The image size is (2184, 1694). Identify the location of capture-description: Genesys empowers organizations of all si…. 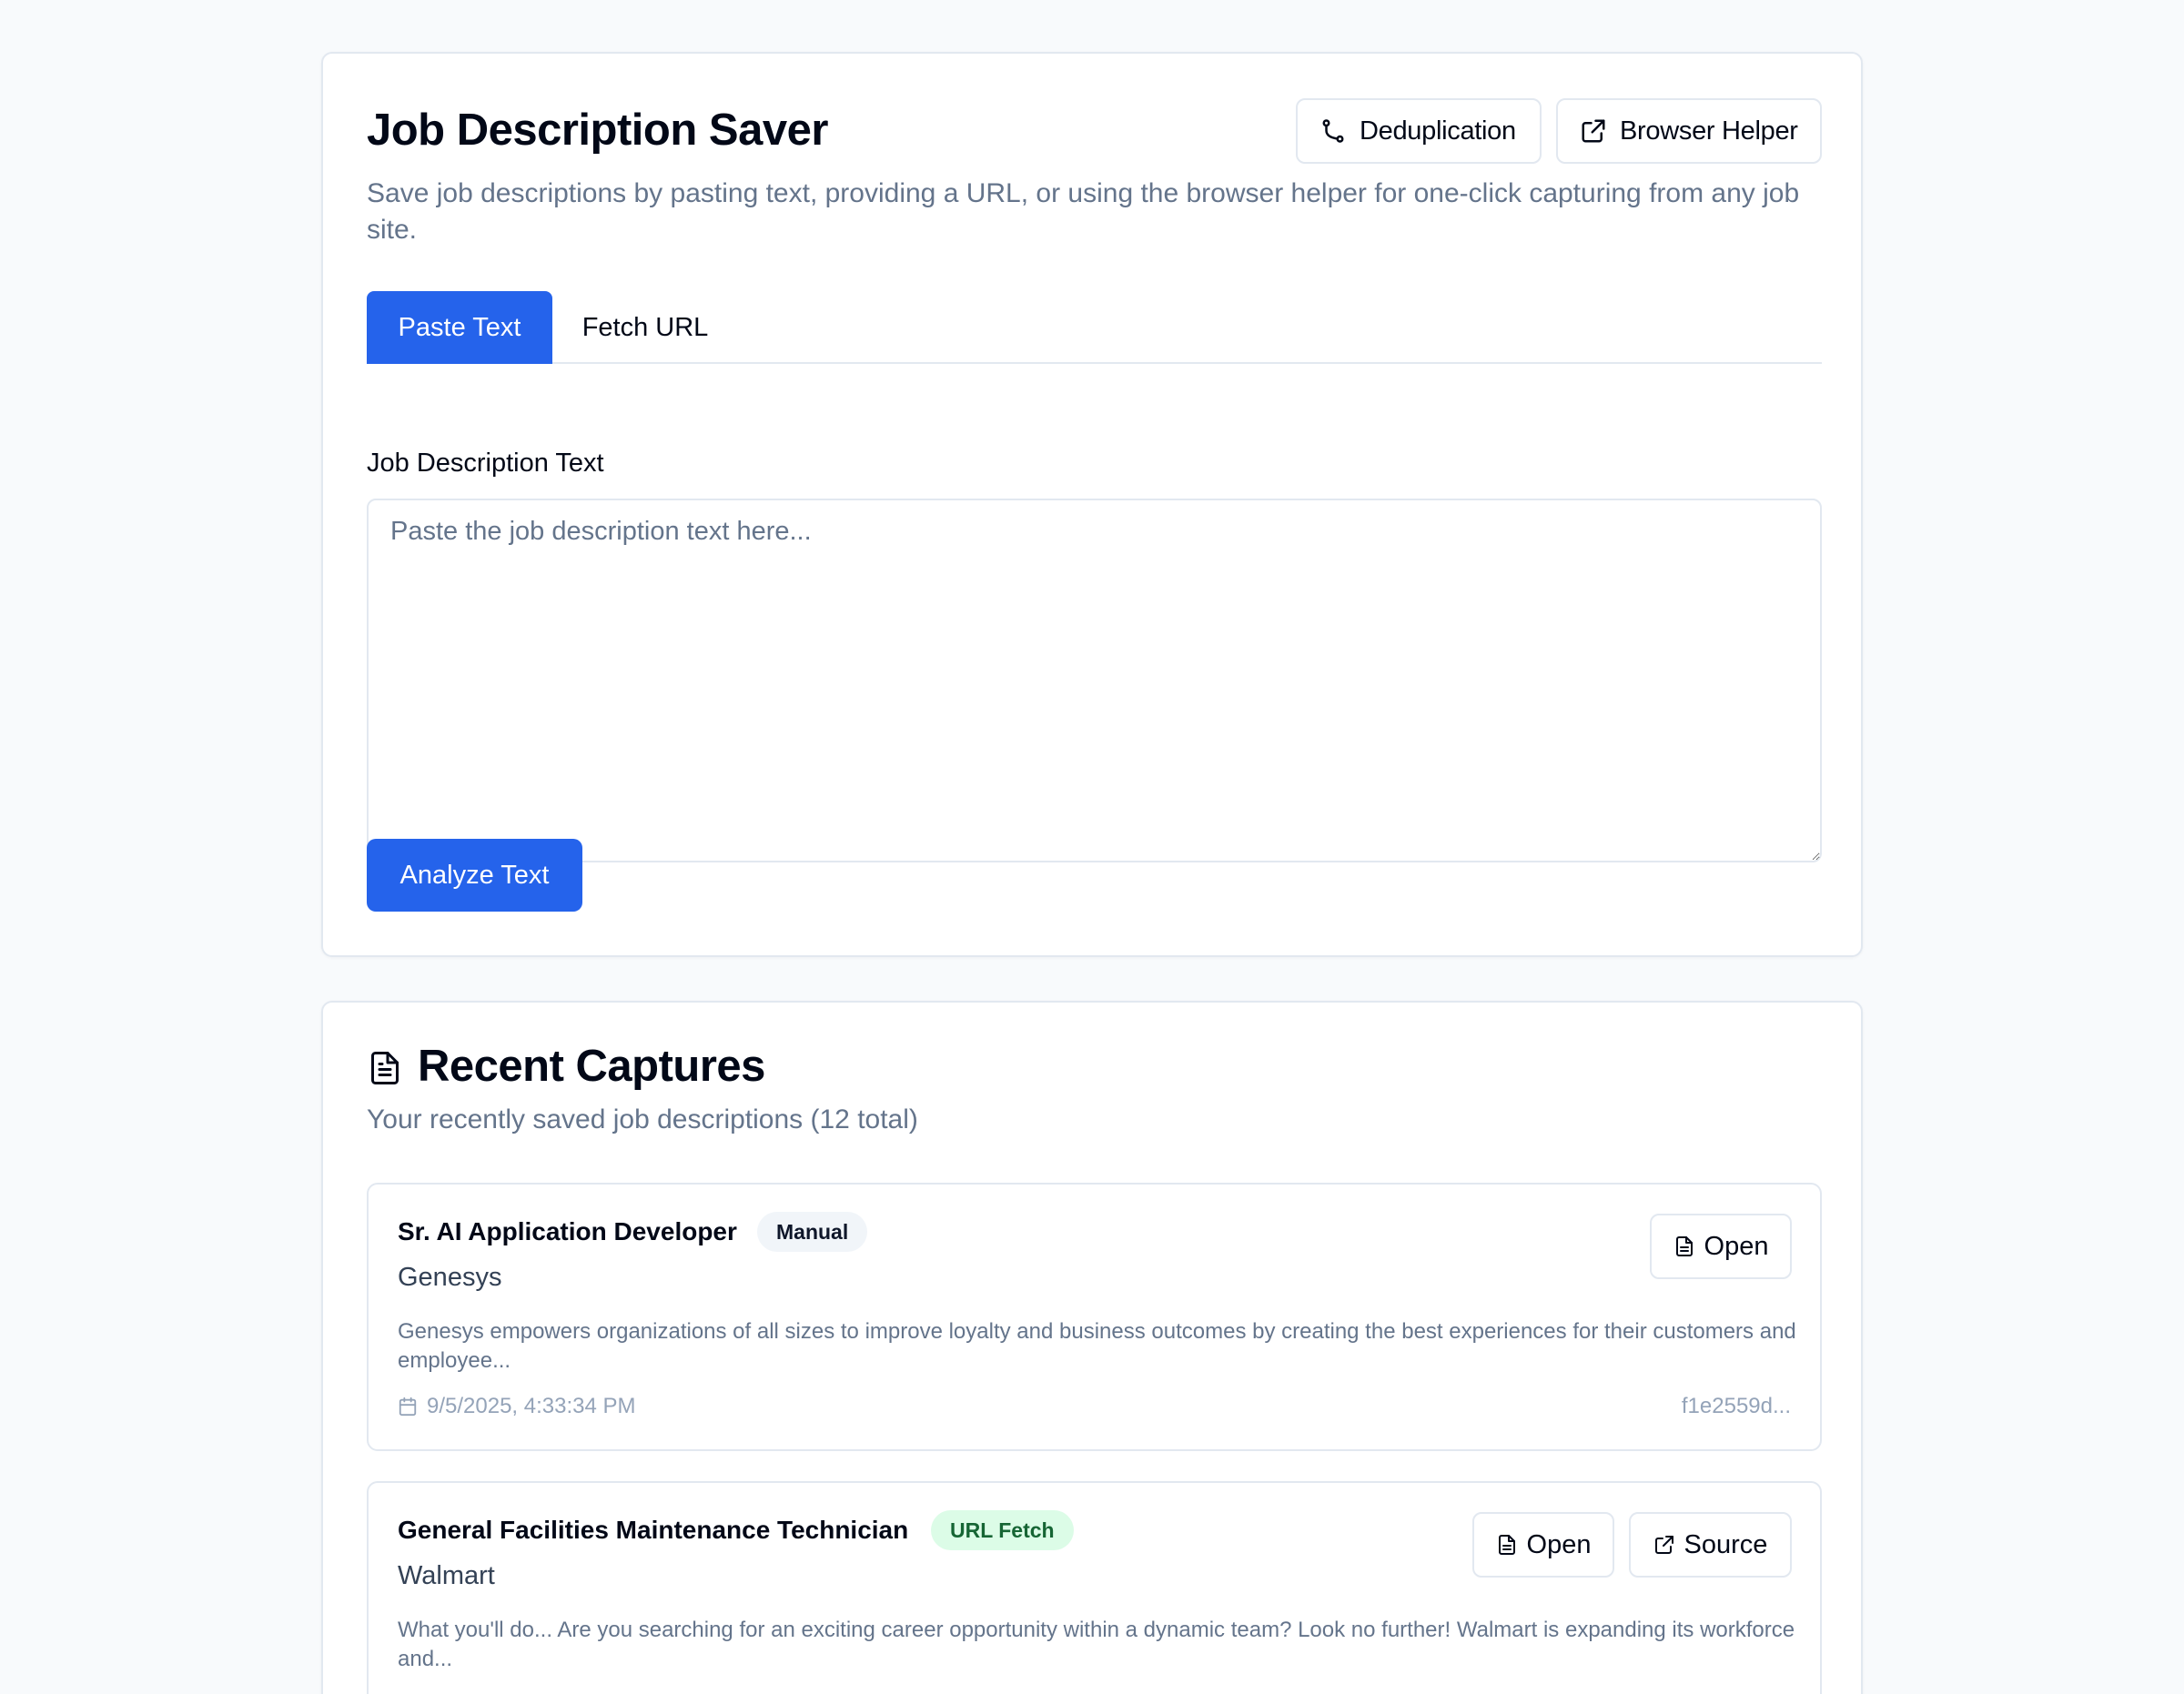
(1097, 1346).